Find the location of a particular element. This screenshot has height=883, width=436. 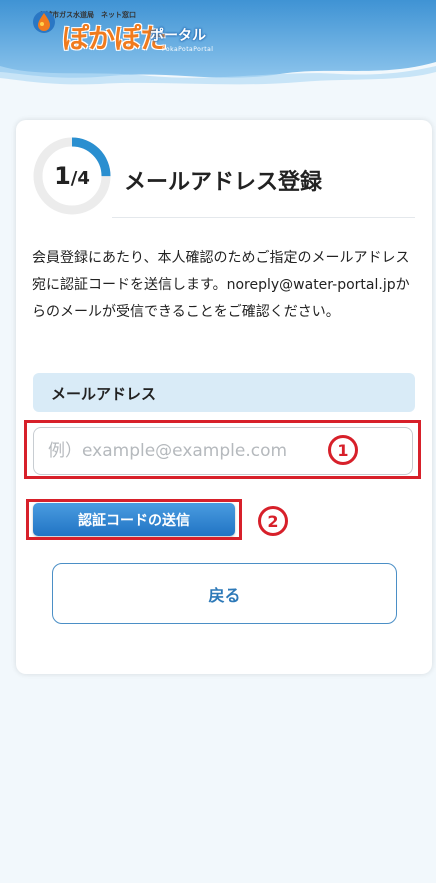

logo-roman-text: PokaPotaPortal is located at coordinates (188, 49).